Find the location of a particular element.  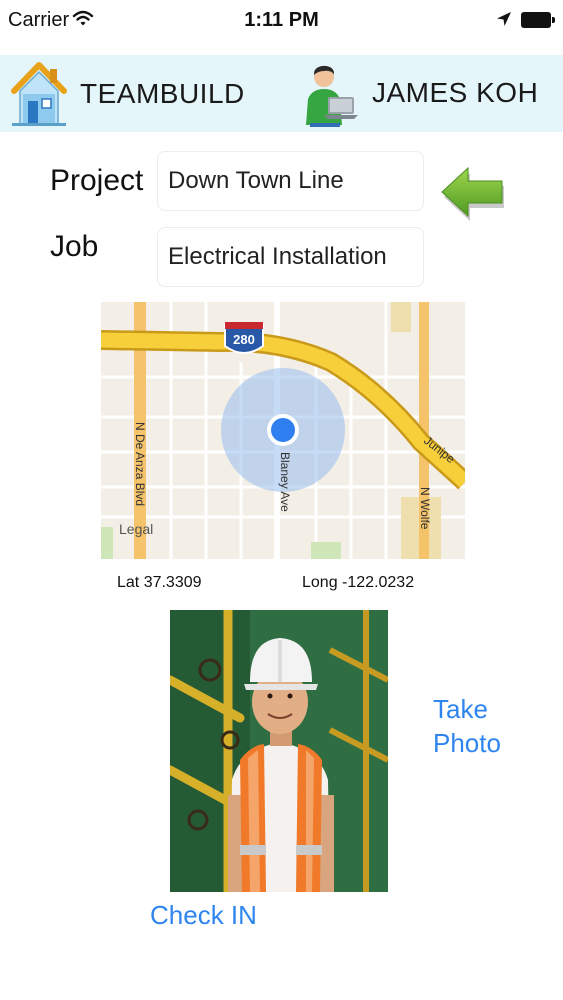

map-legal-link: Legal is located at coordinates (136, 529).